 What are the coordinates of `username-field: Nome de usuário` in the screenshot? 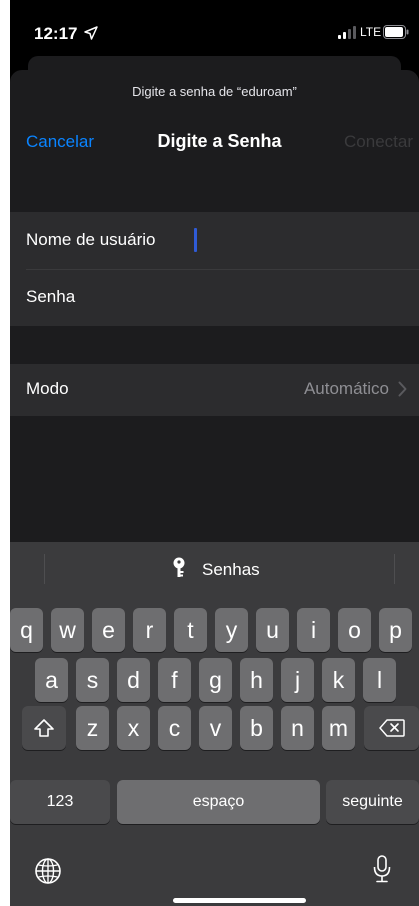 It's located at (214, 241).